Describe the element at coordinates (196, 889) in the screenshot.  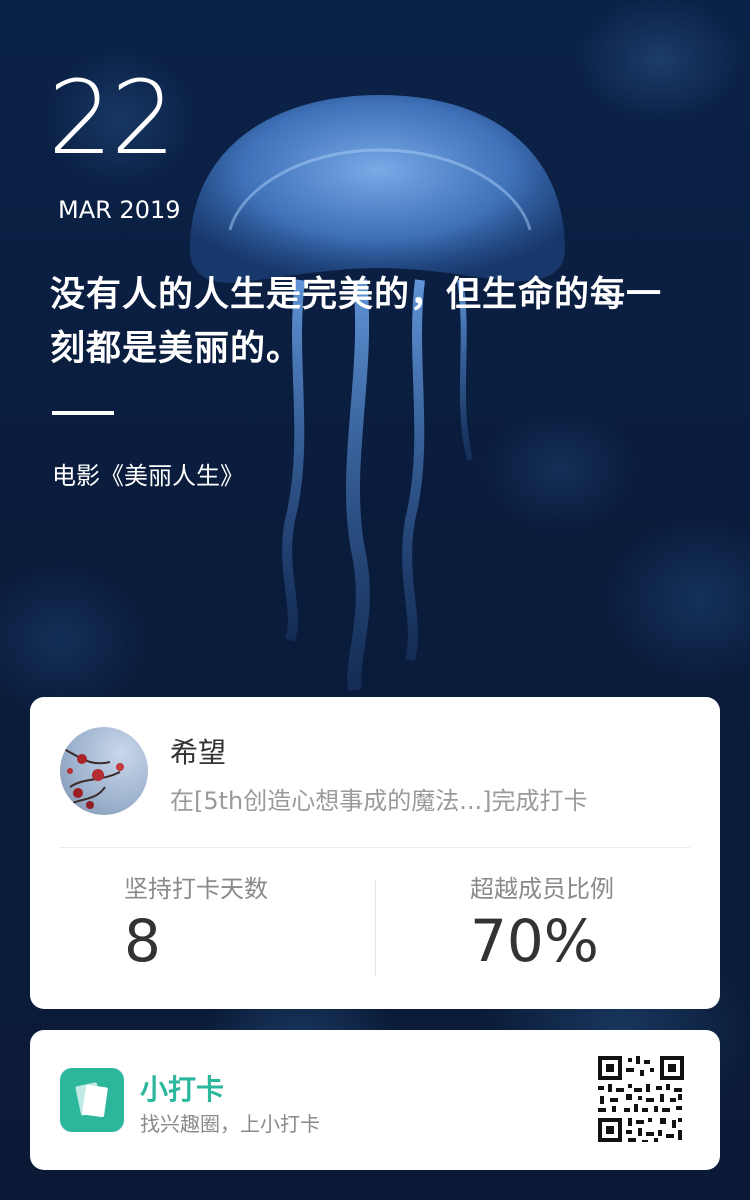
I see `stat-streak-label: 坚持打卡天数` at that location.